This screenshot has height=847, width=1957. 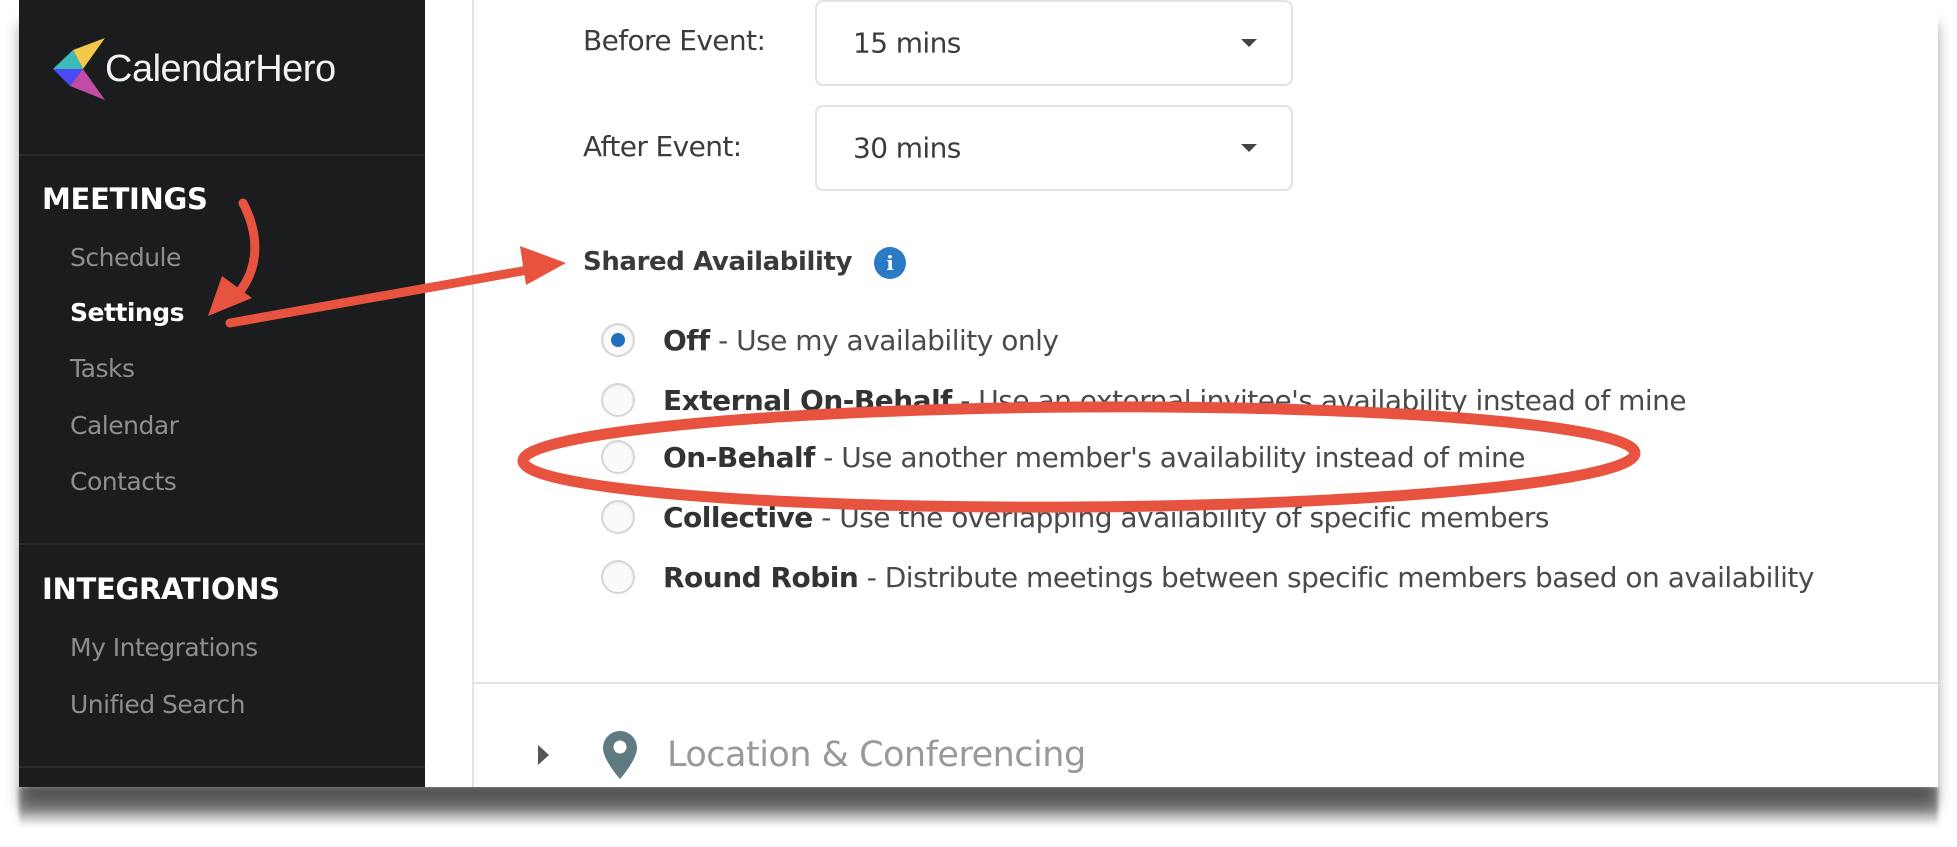 I want to click on option-name: Collective, so click(x=738, y=517).